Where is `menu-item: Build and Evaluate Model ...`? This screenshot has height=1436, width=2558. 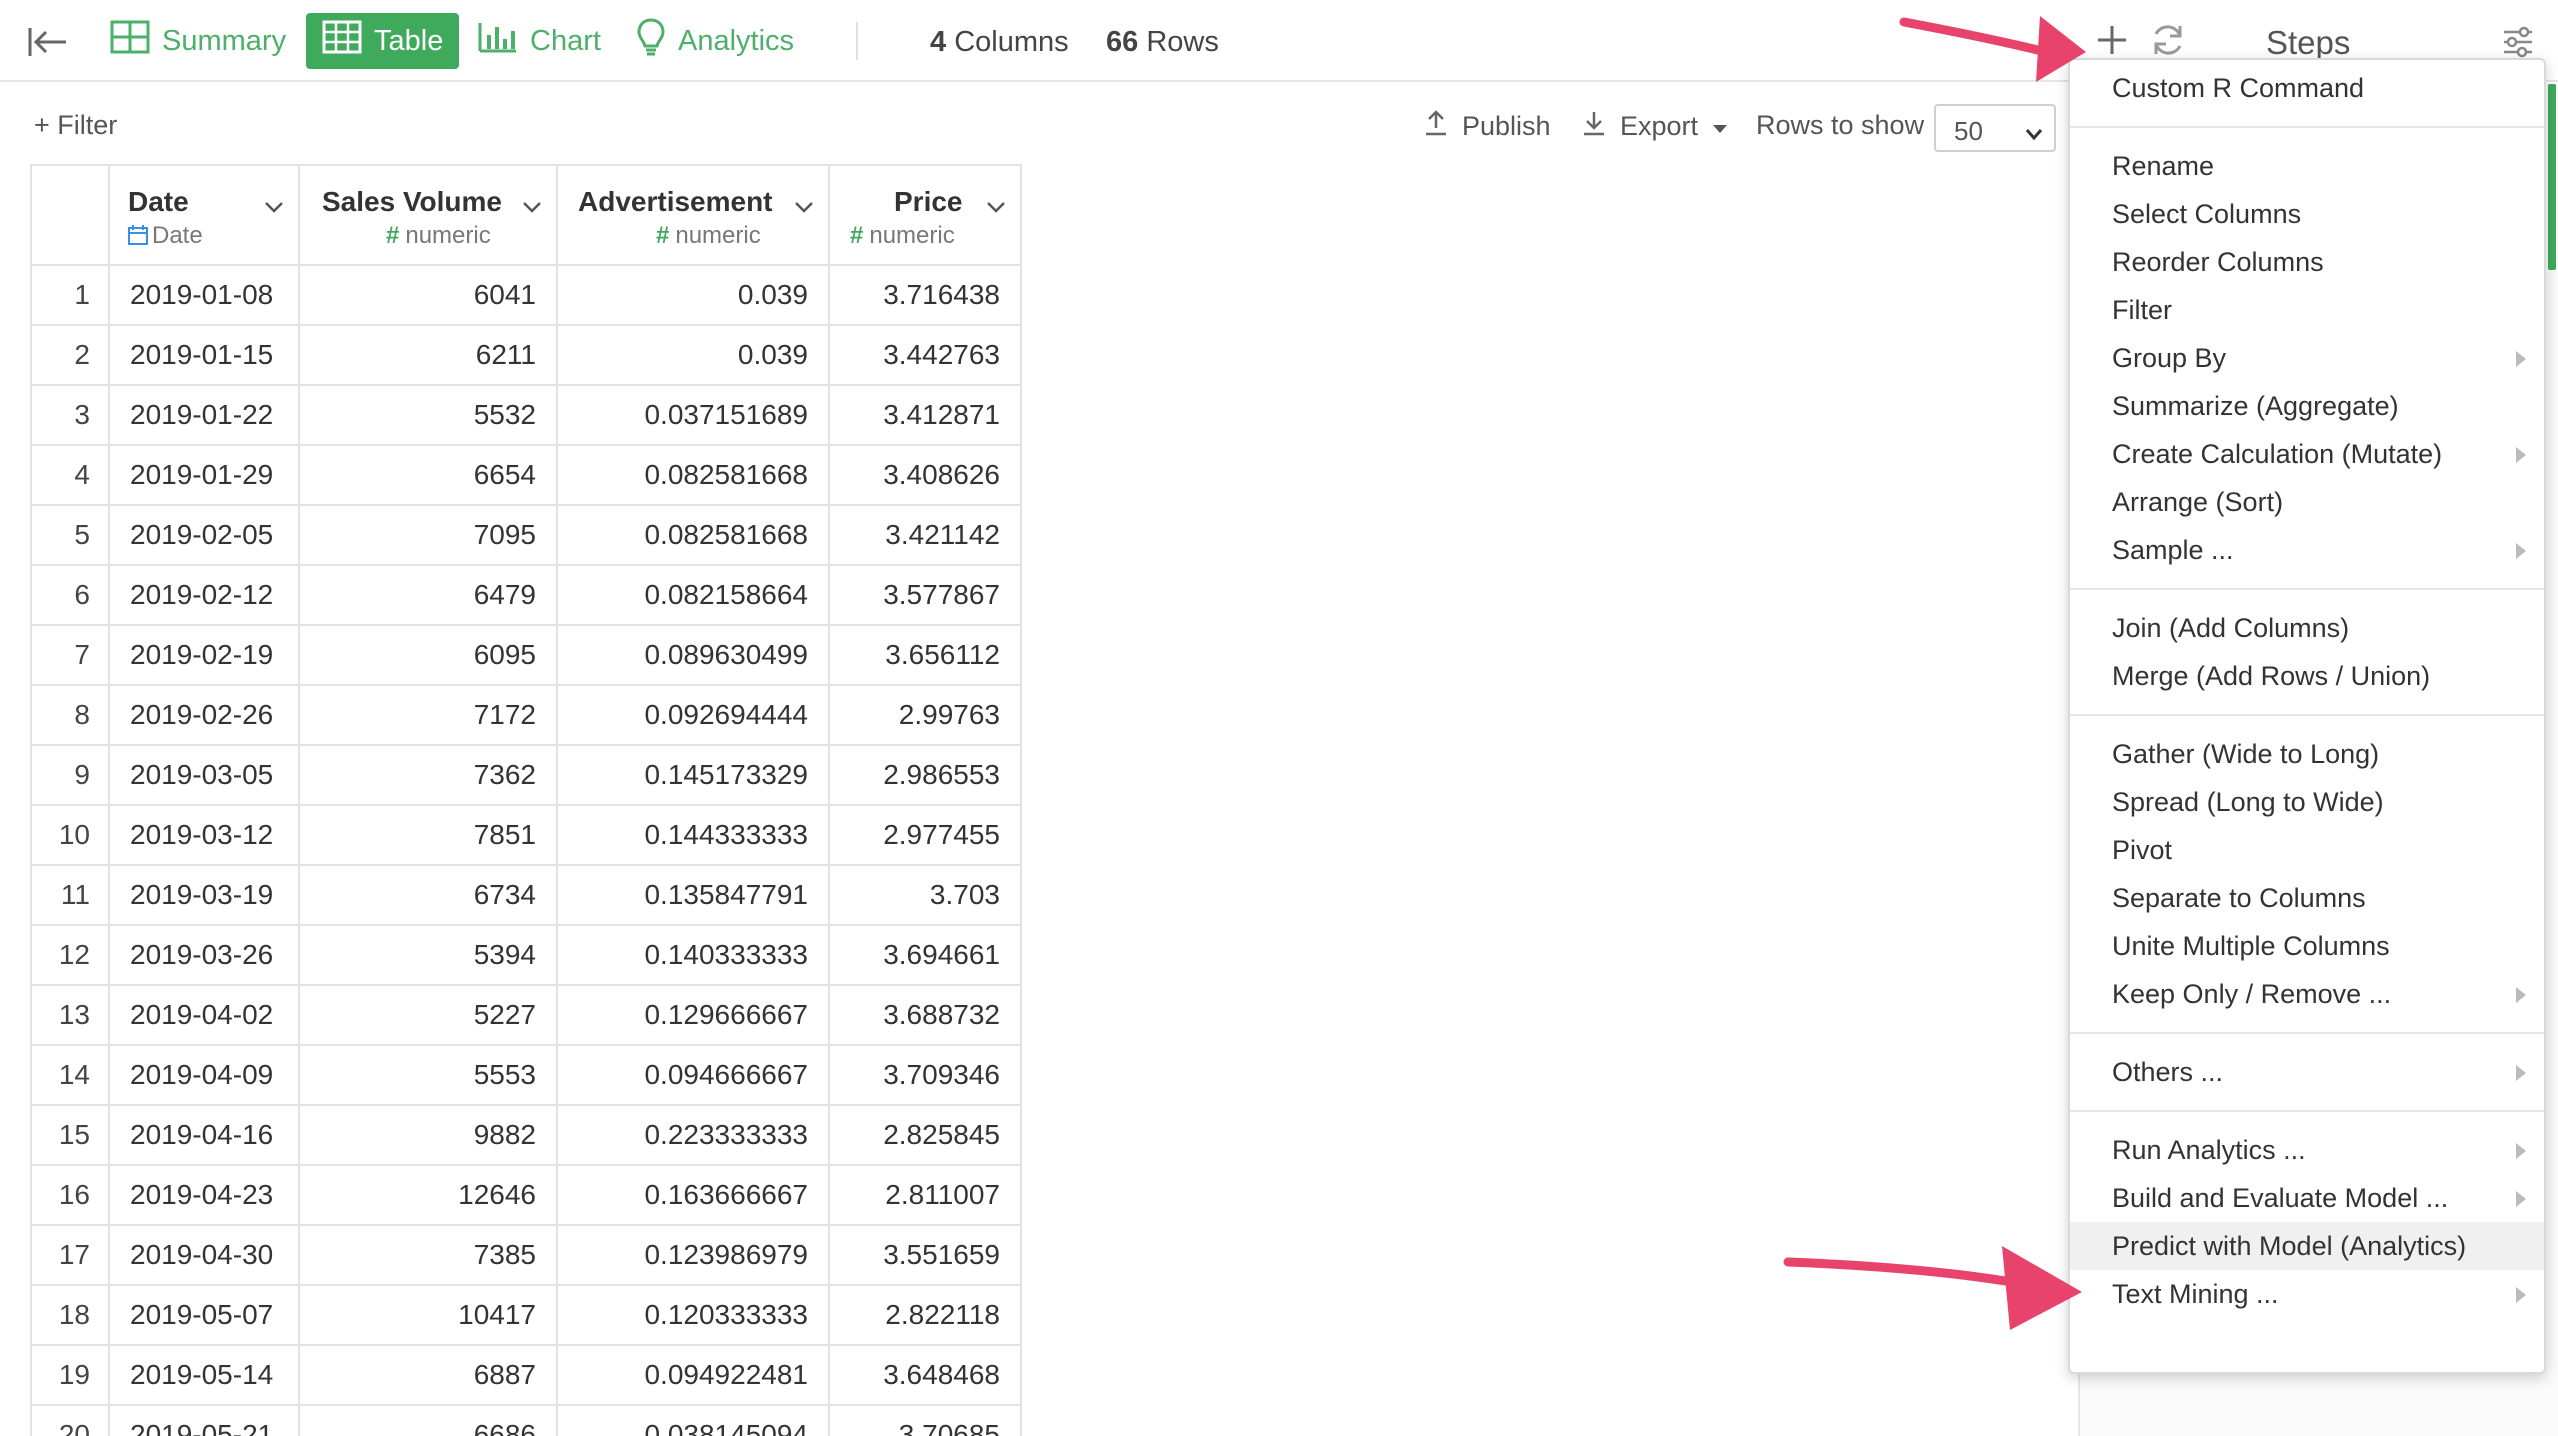 menu-item: Build and Evaluate Model ... is located at coordinates (2307, 1198).